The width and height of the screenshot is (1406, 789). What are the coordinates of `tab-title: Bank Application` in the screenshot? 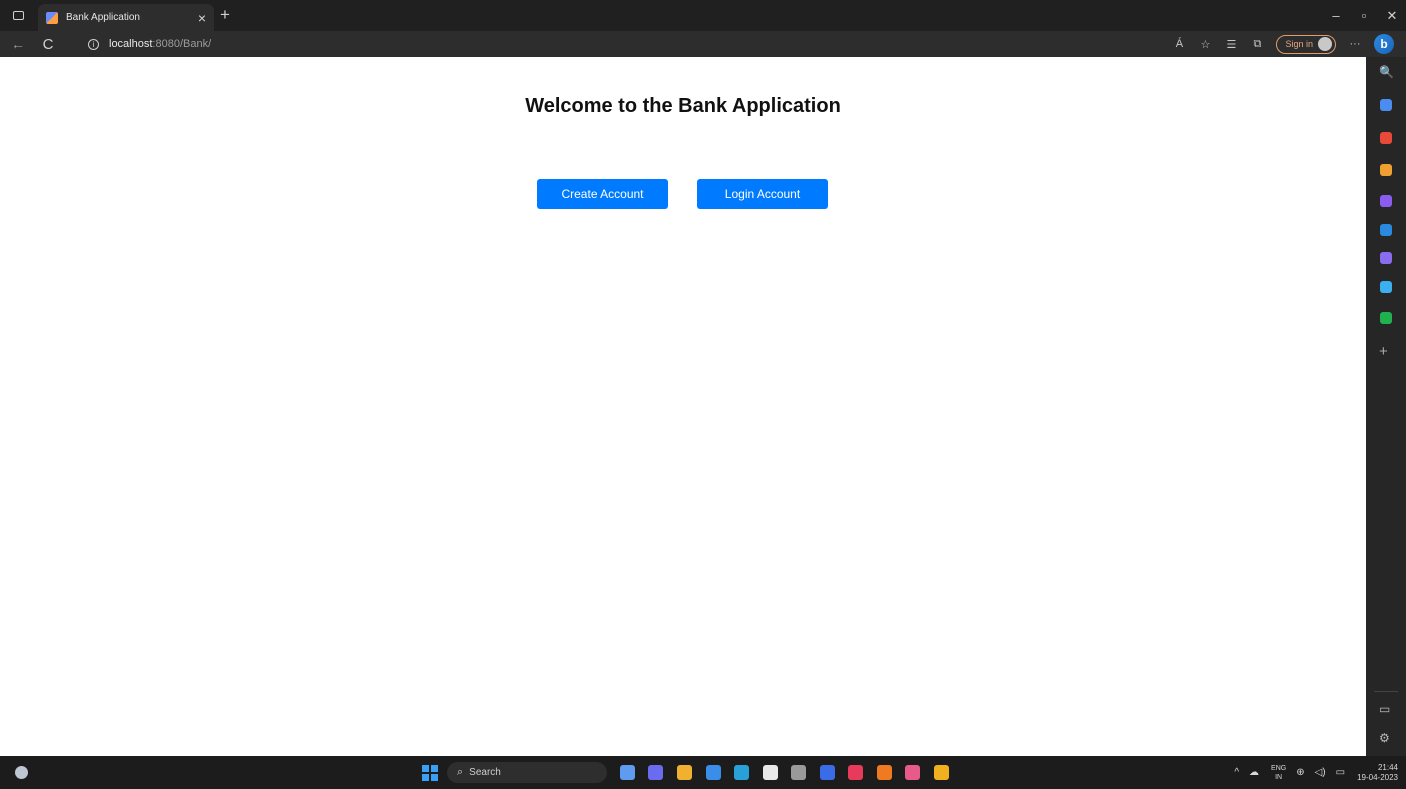 It's located at (103, 17).